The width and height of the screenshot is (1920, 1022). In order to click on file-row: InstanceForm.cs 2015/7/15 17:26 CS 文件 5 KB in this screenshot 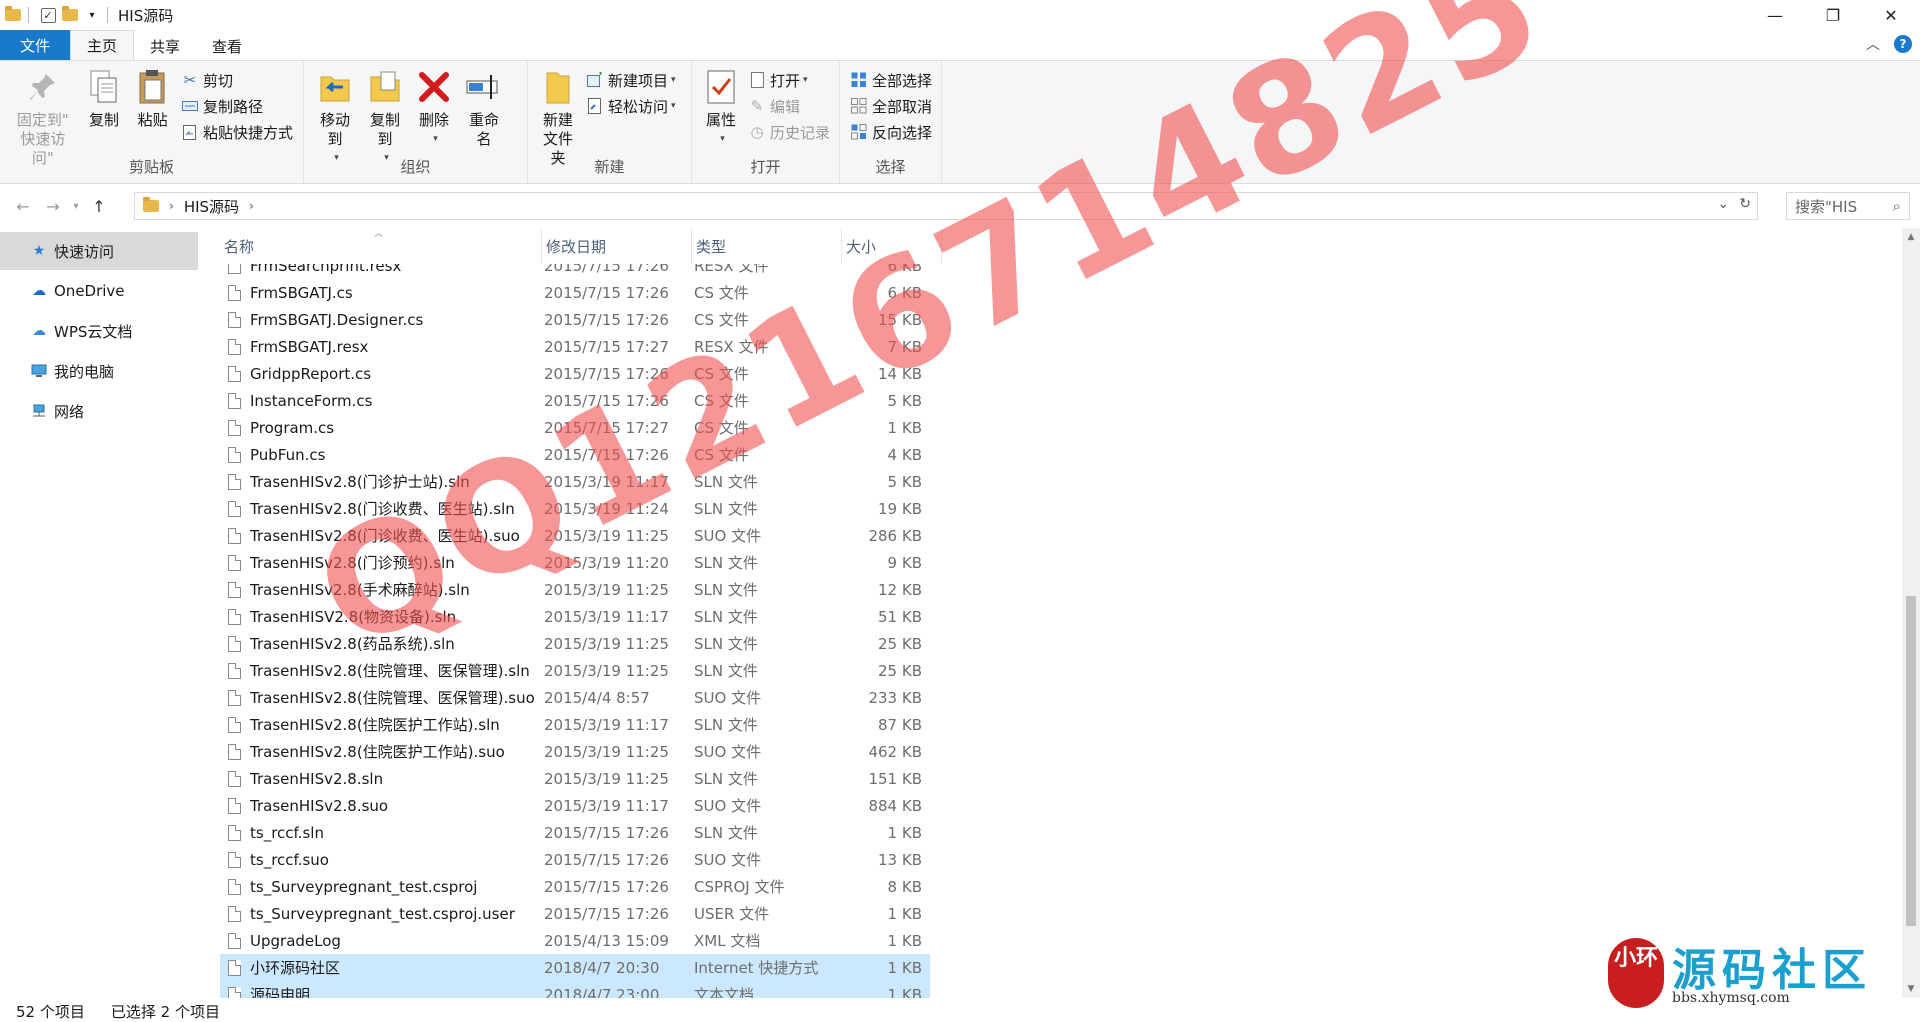, I will do `click(575, 400)`.